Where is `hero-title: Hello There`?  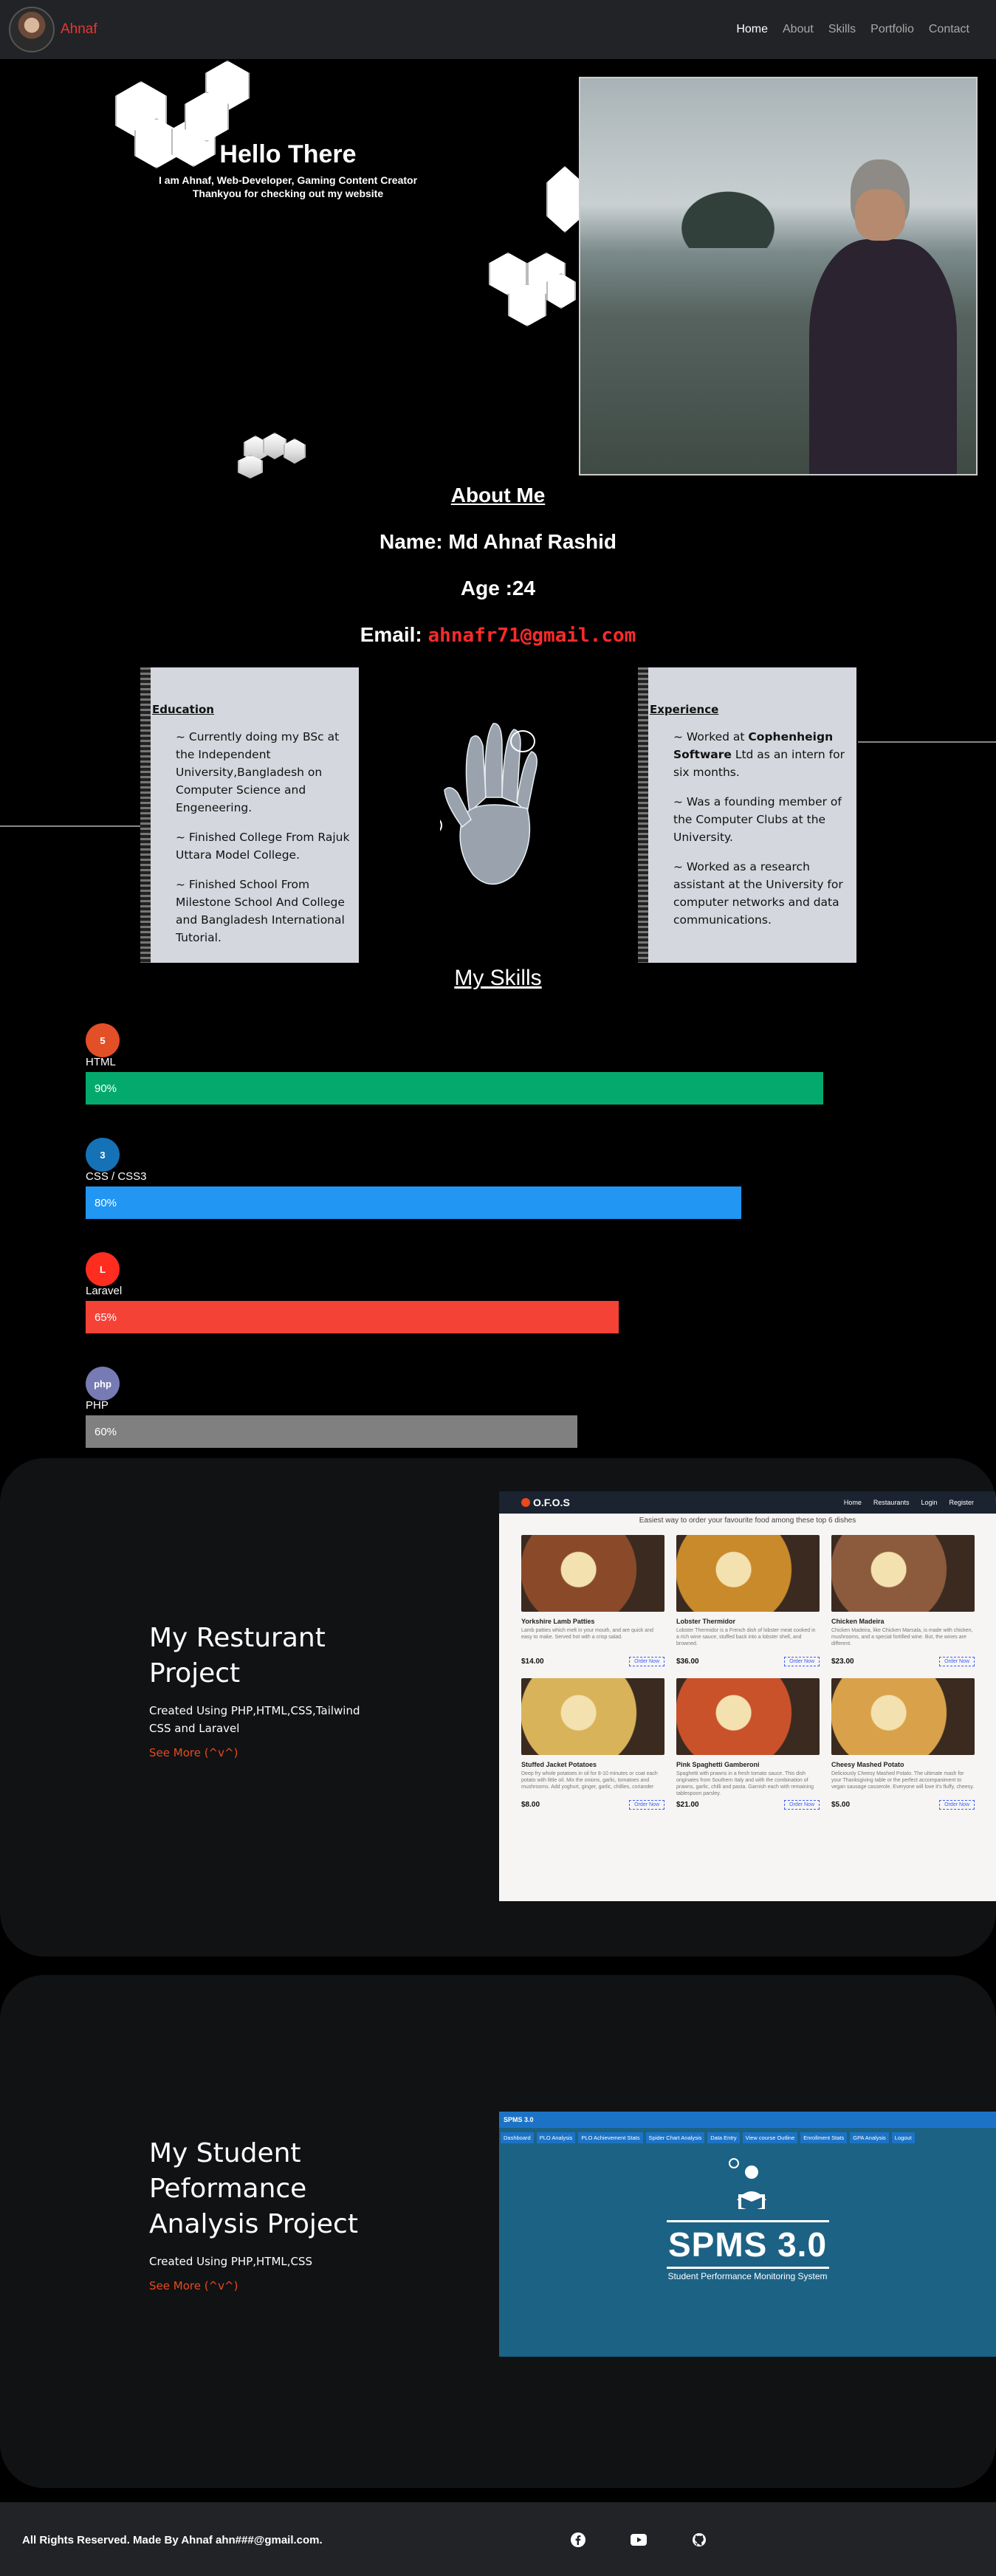
hero-title: Hello There is located at coordinates (288, 154).